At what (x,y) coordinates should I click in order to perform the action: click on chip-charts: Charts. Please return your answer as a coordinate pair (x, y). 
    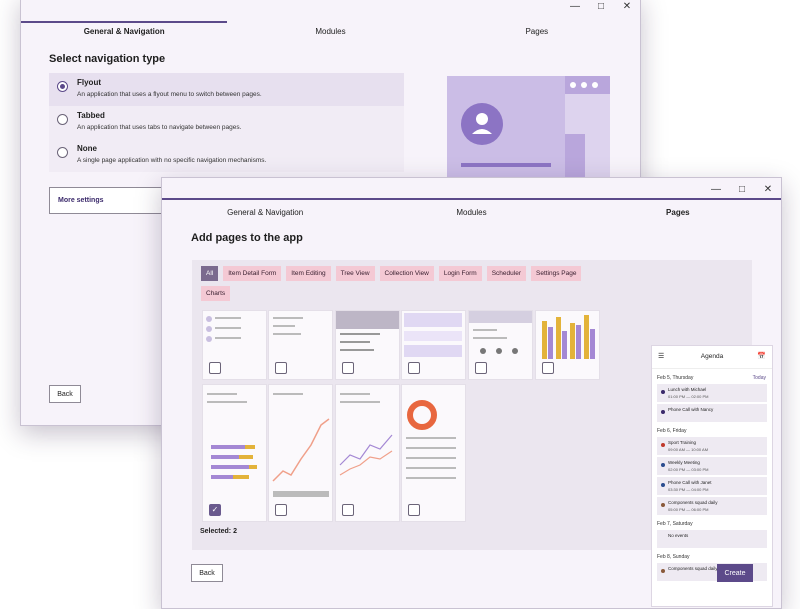
    Looking at the image, I should click on (216, 293).